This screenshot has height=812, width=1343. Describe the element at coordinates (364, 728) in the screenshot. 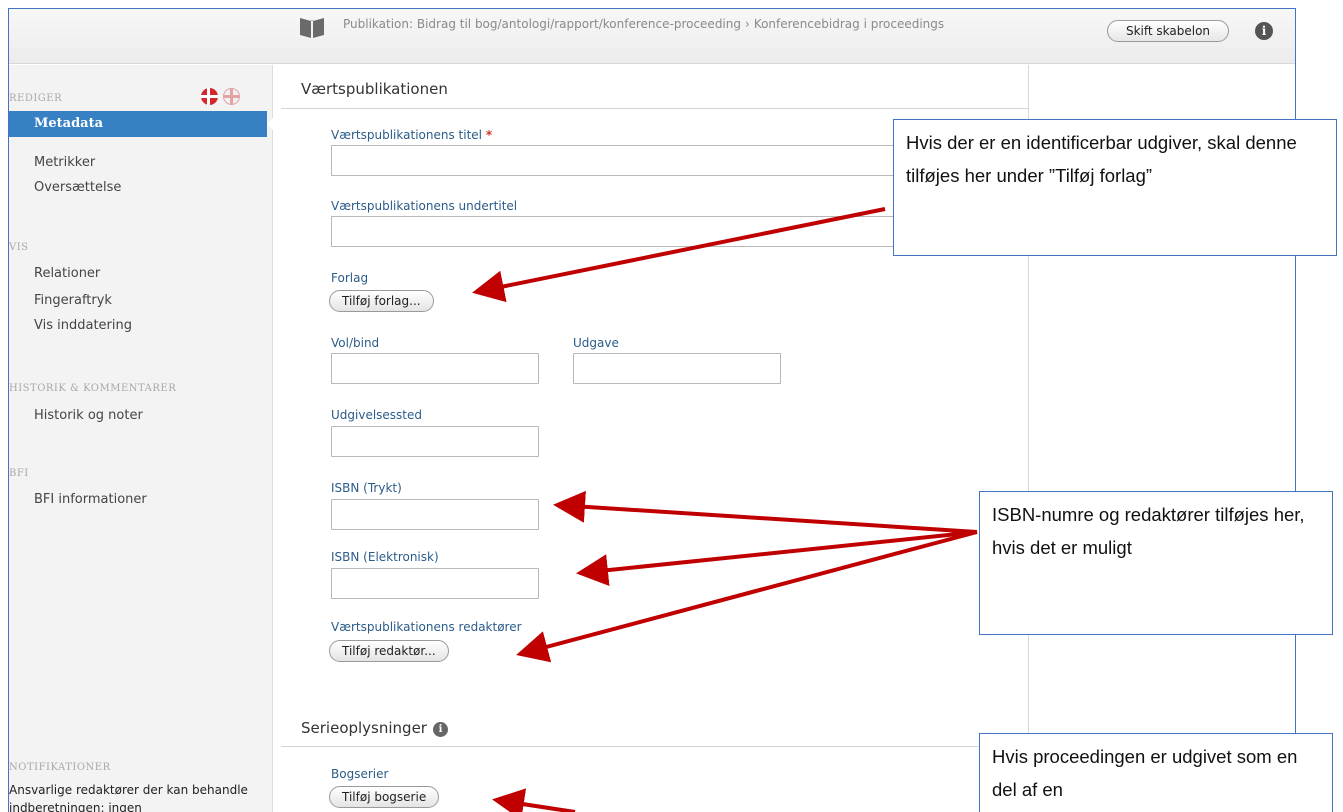

I see `series-title-text: Serieoplysninger` at that location.